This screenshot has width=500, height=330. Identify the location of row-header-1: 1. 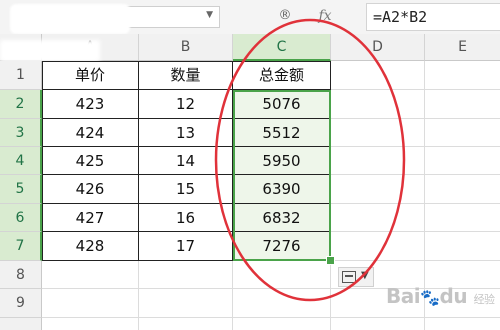
(21, 75).